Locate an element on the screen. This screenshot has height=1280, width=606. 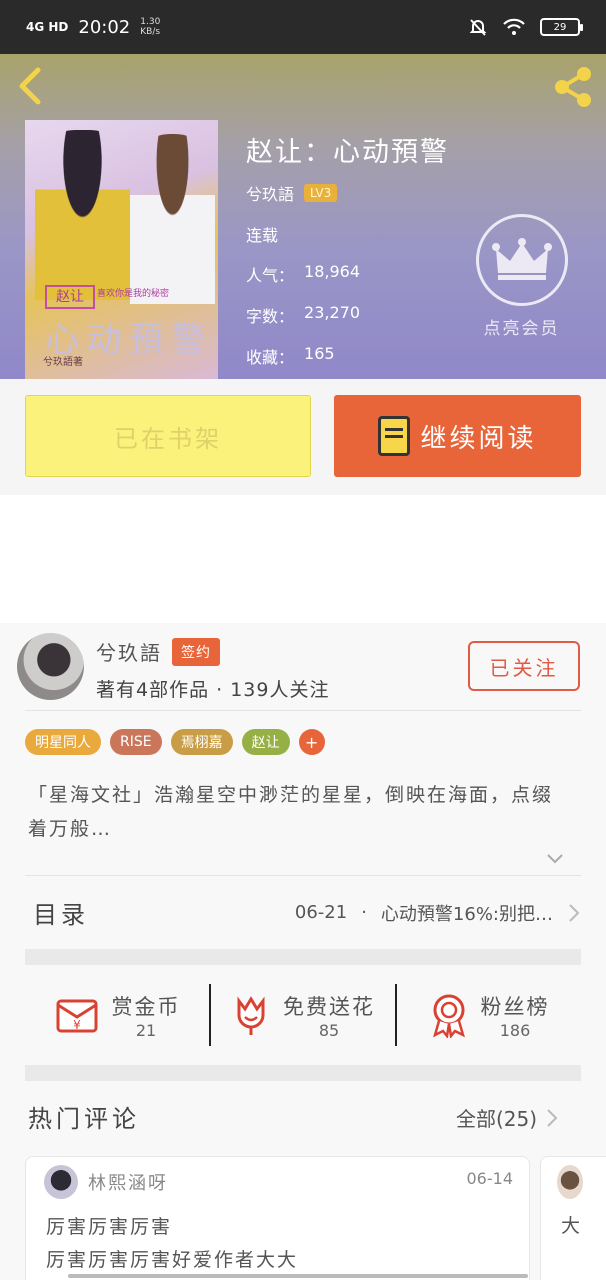
book-status: 连载 is located at coordinates (262, 234).